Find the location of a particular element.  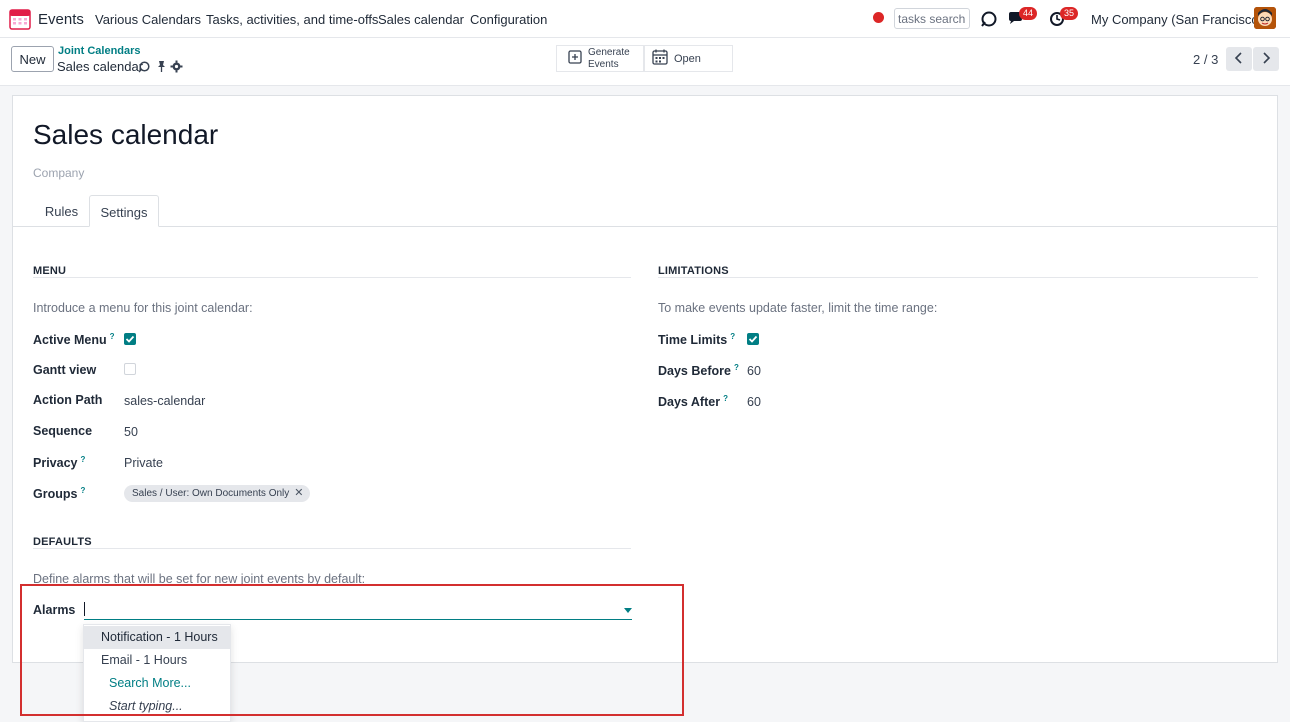

new-button: New is located at coordinates (32, 59).